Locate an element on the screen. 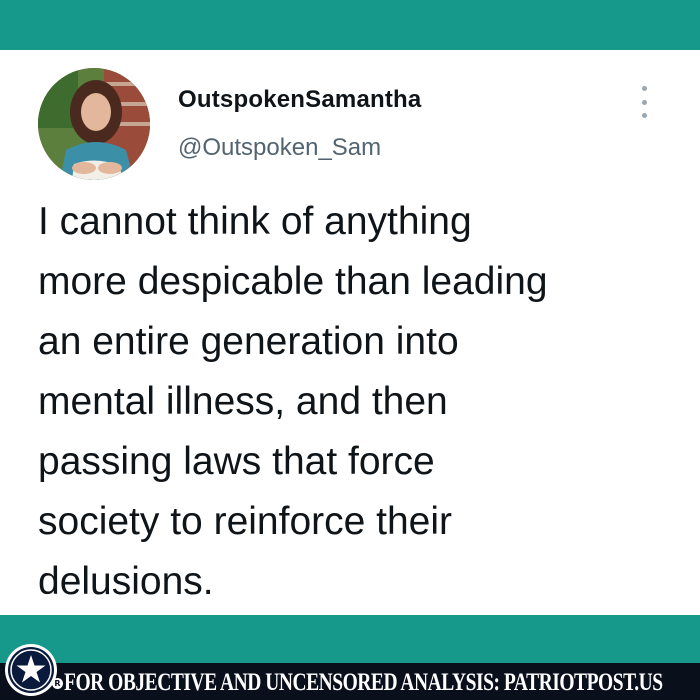 The height and width of the screenshot is (700, 700). avatar is located at coordinates (94, 124).